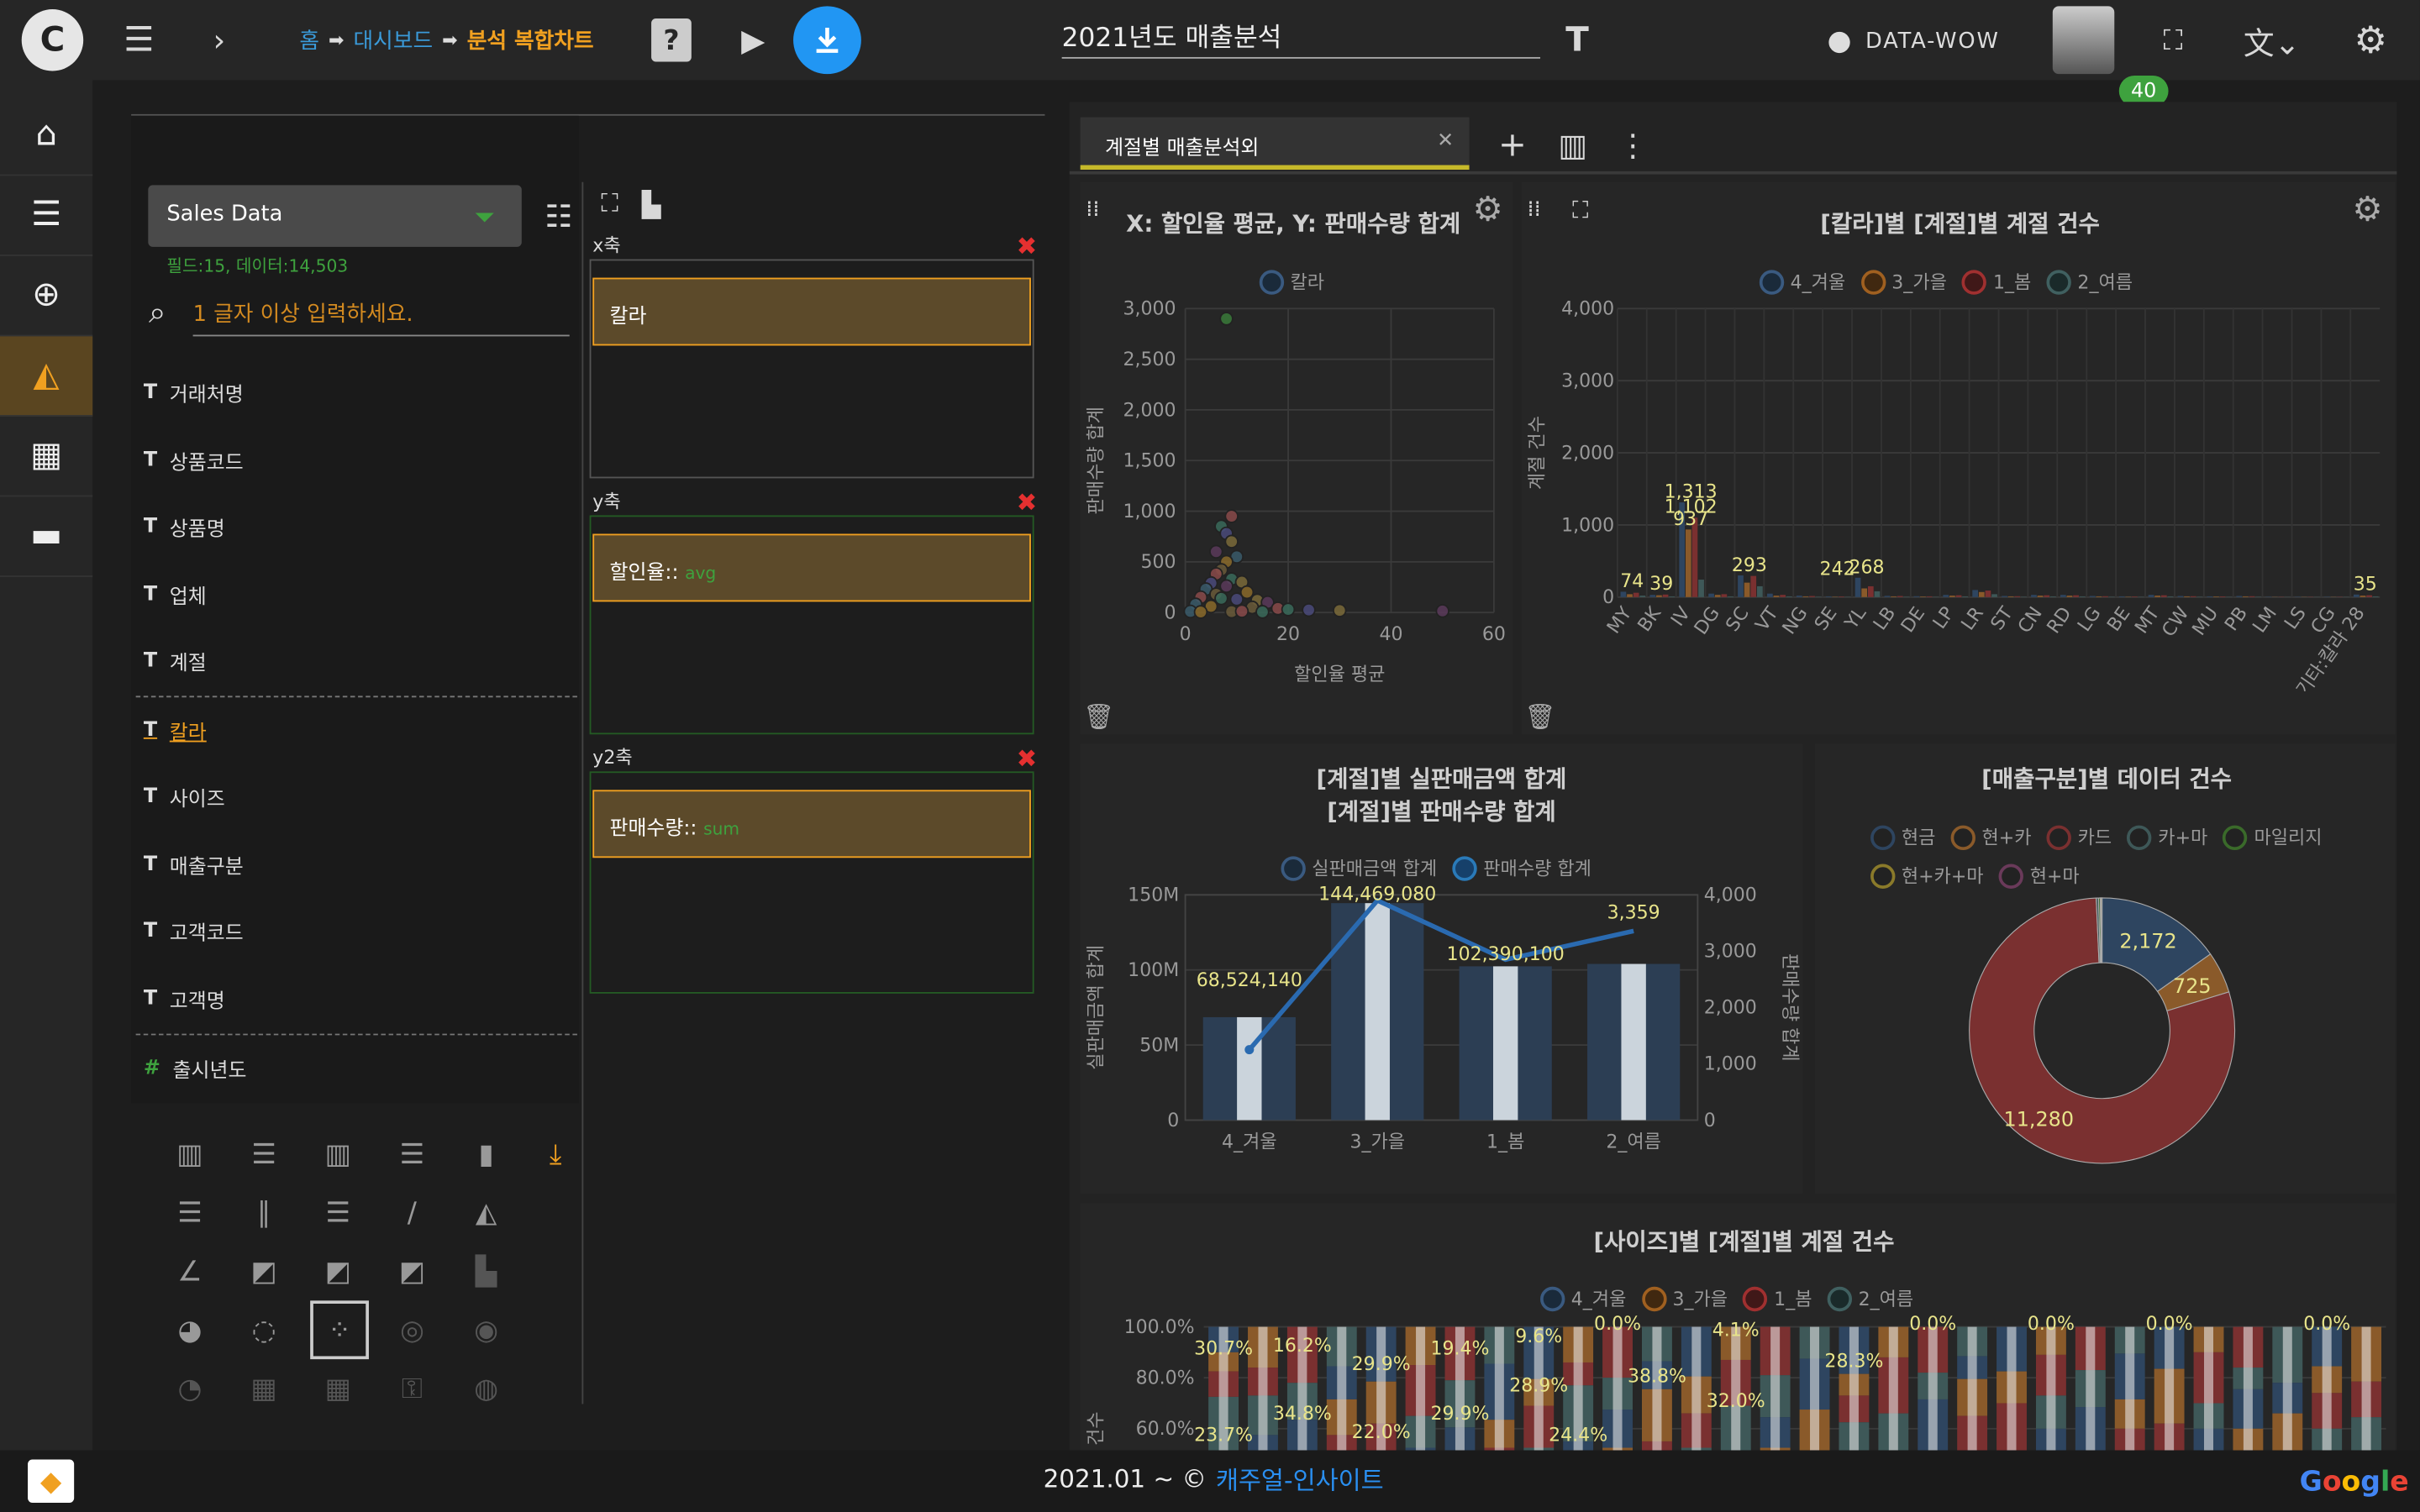 This screenshot has height=1512, width=2420. Describe the element at coordinates (190, 1212) in the screenshot. I see `stacked-bar-icon: ☰` at that location.